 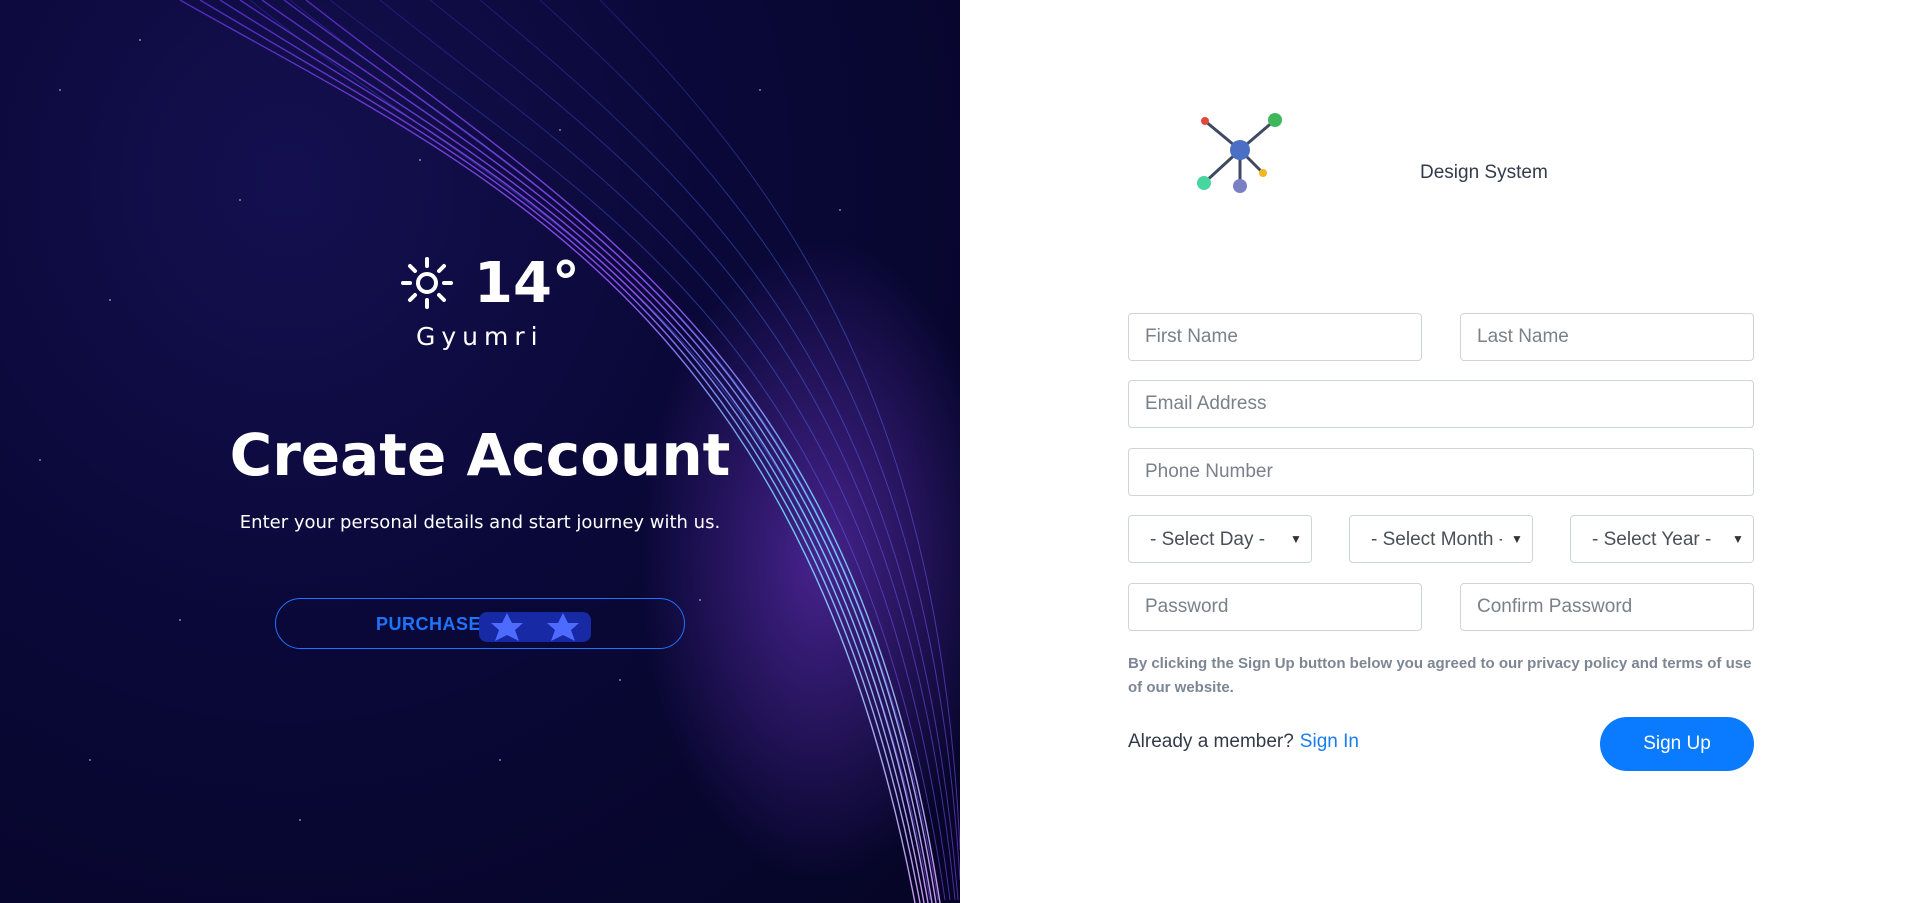 I want to click on page-title: Create Account, so click(x=480, y=455).